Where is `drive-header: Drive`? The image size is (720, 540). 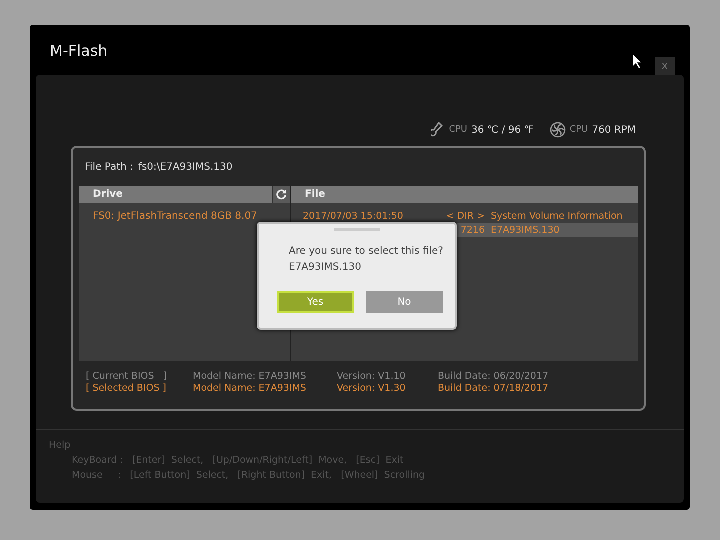 drive-header: Drive is located at coordinates (184, 194).